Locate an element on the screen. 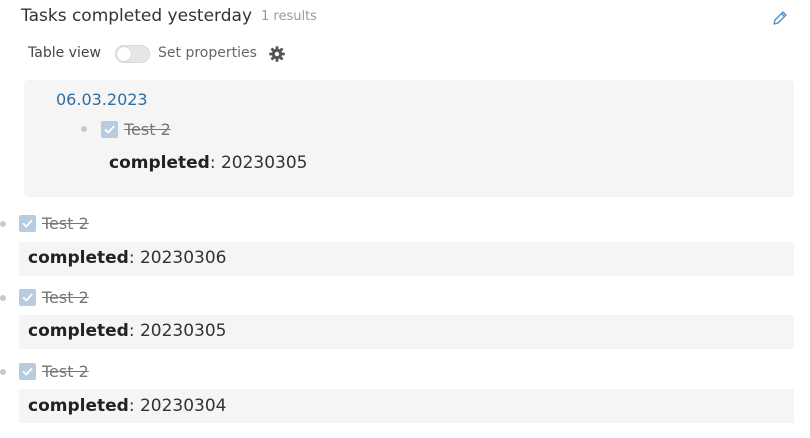 The width and height of the screenshot is (810, 438). pencil-icon is located at coordinates (780, 18).